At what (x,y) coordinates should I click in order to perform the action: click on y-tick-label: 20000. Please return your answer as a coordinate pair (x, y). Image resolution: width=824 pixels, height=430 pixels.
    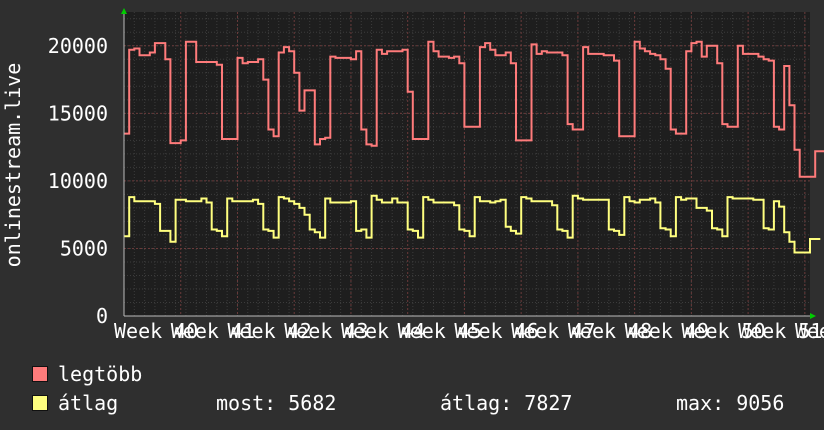
    Looking at the image, I should click on (78, 46).